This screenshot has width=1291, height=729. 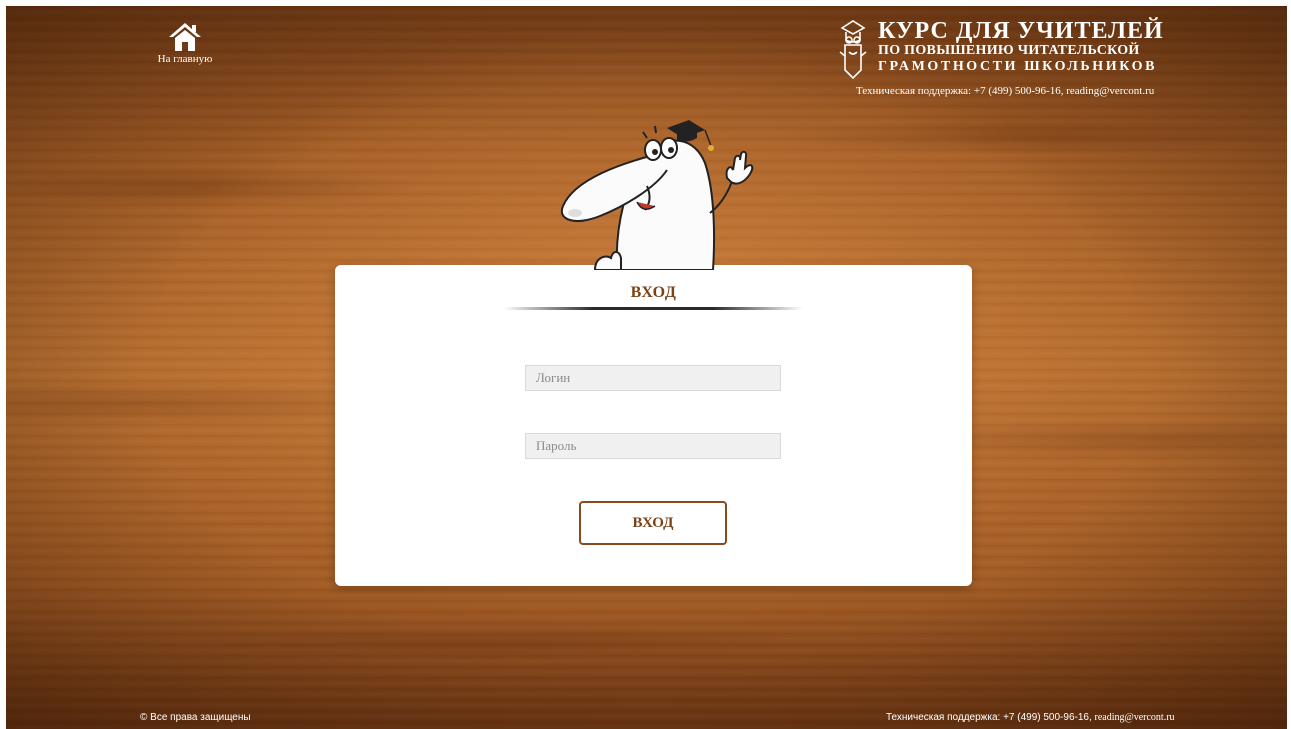 I want to click on home-icon, so click(x=185, y=37).